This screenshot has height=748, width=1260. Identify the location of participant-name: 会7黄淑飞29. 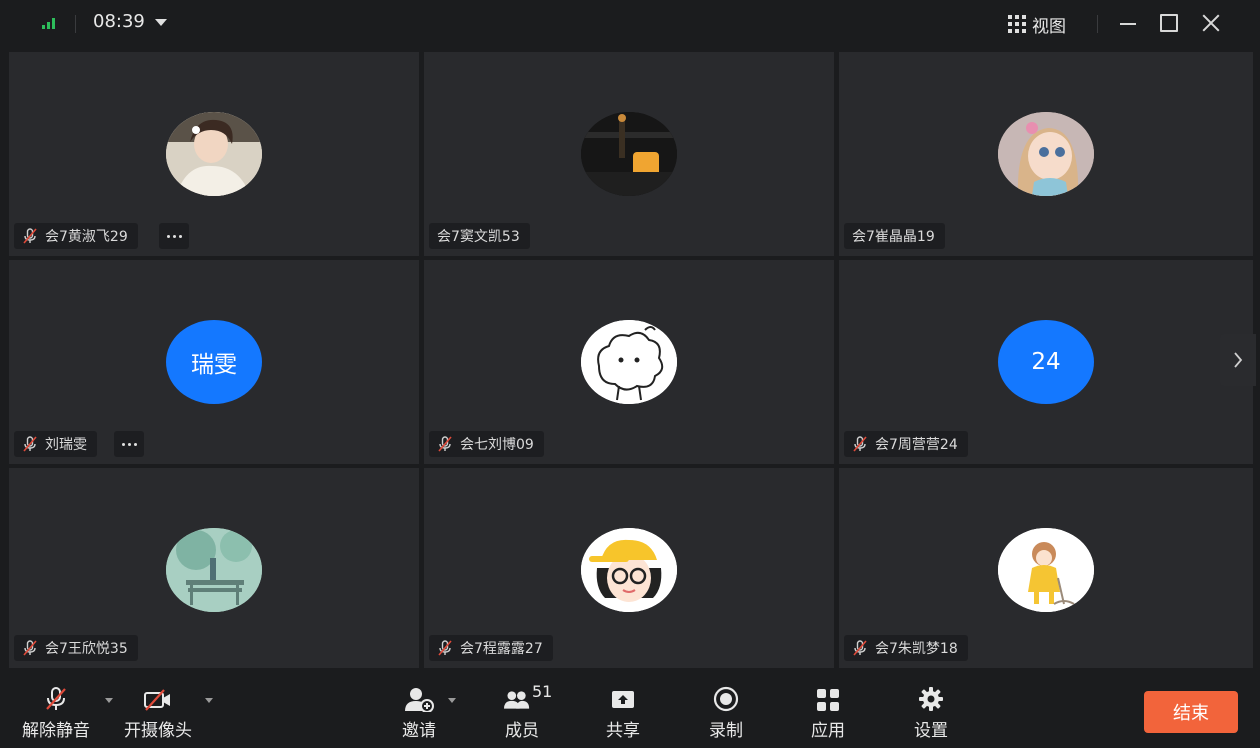
(86, 237).